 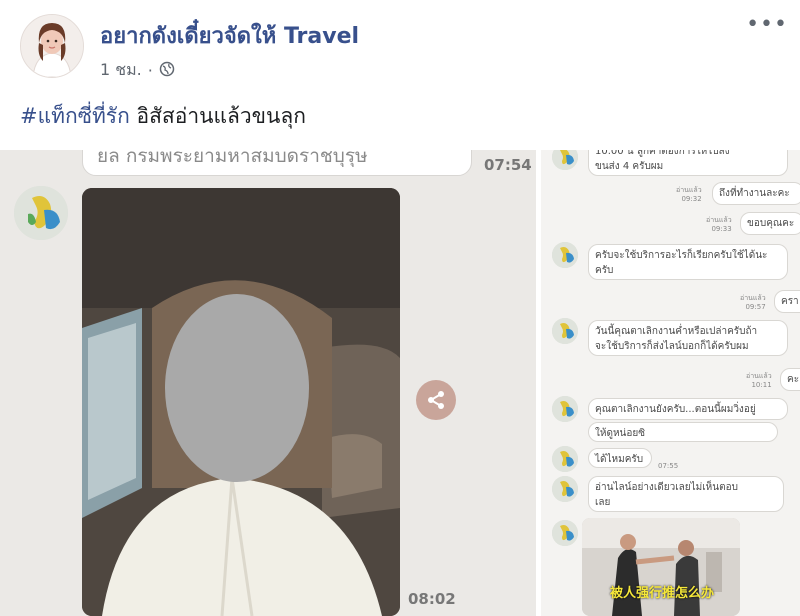 What do you see at coordinates (603, 502) in the screenshot?
I see `chat-message-line: เลย` at bounding box center [603, 502].